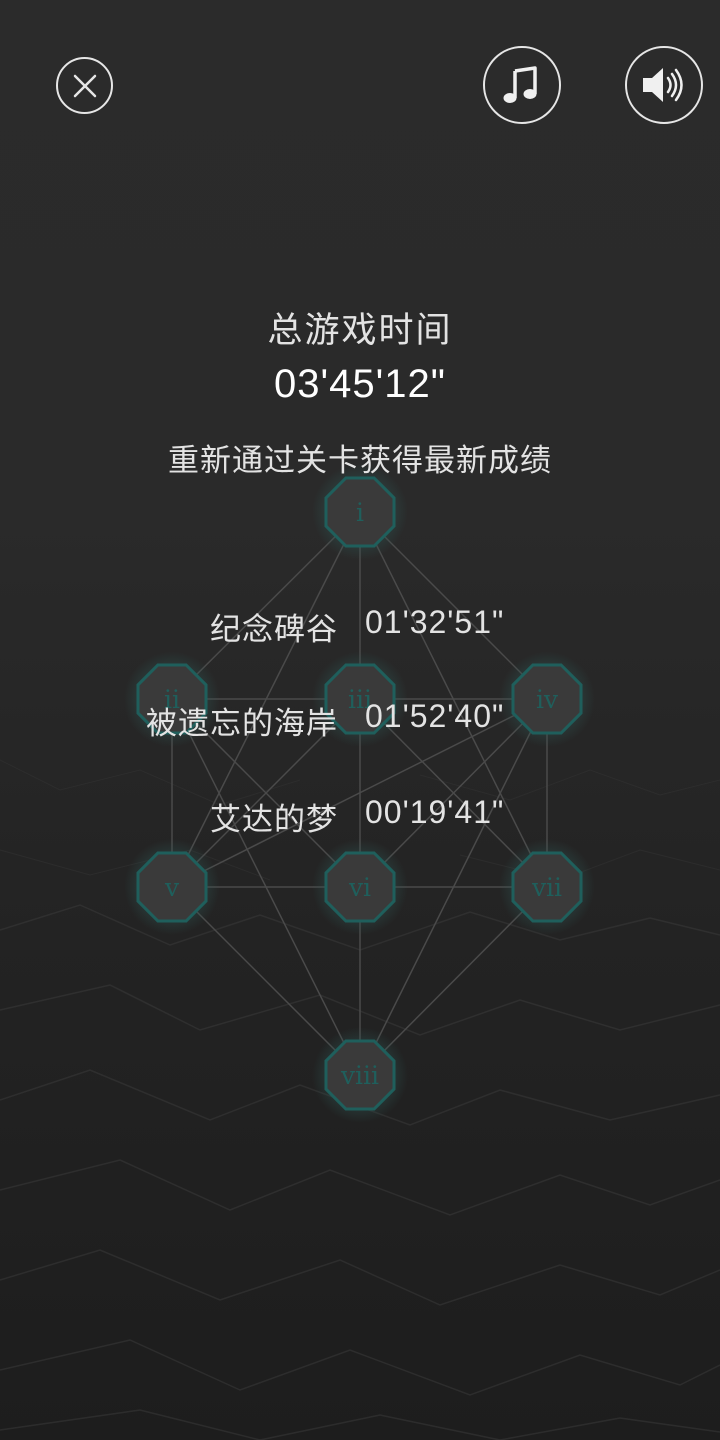 The height and width of the screenshot is (1440, 720). I want to click on level-node-label: vii, so click(546, 887).